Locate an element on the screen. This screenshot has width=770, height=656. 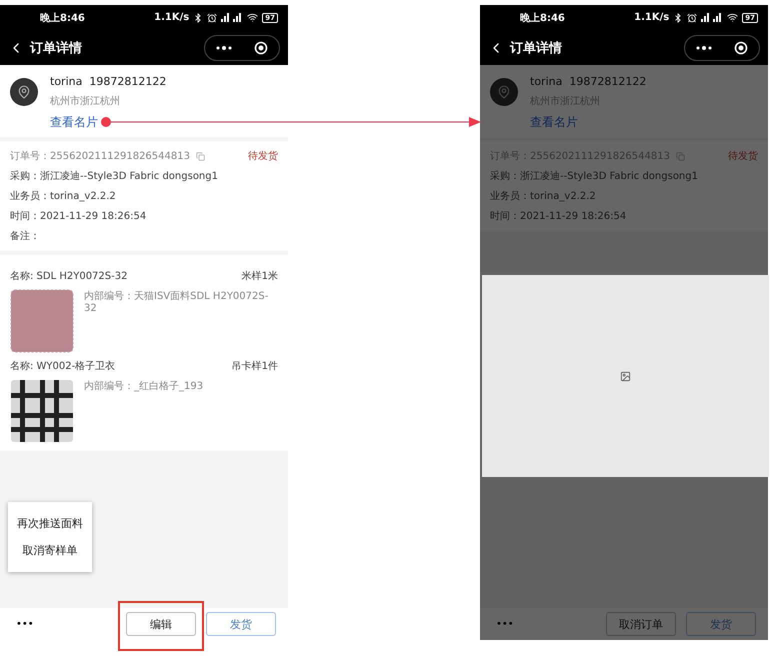
product-name: 名称: SDL H2Y0072S-32 is located at coordinates (69, 276).